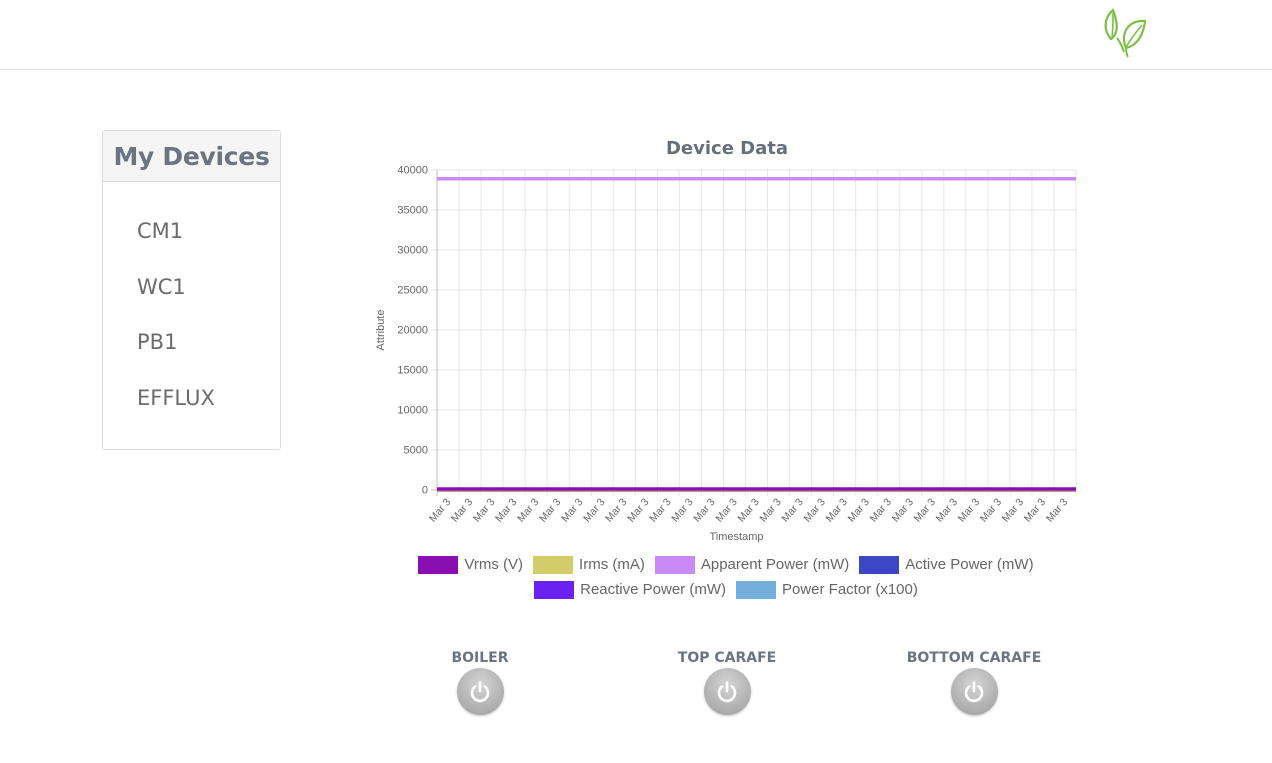 The width and height of the screenshot is (1272, 763). Describe the element at coordinates (160, 231) in the screenshot. I see `device-item-cm1: CM1` at that location.